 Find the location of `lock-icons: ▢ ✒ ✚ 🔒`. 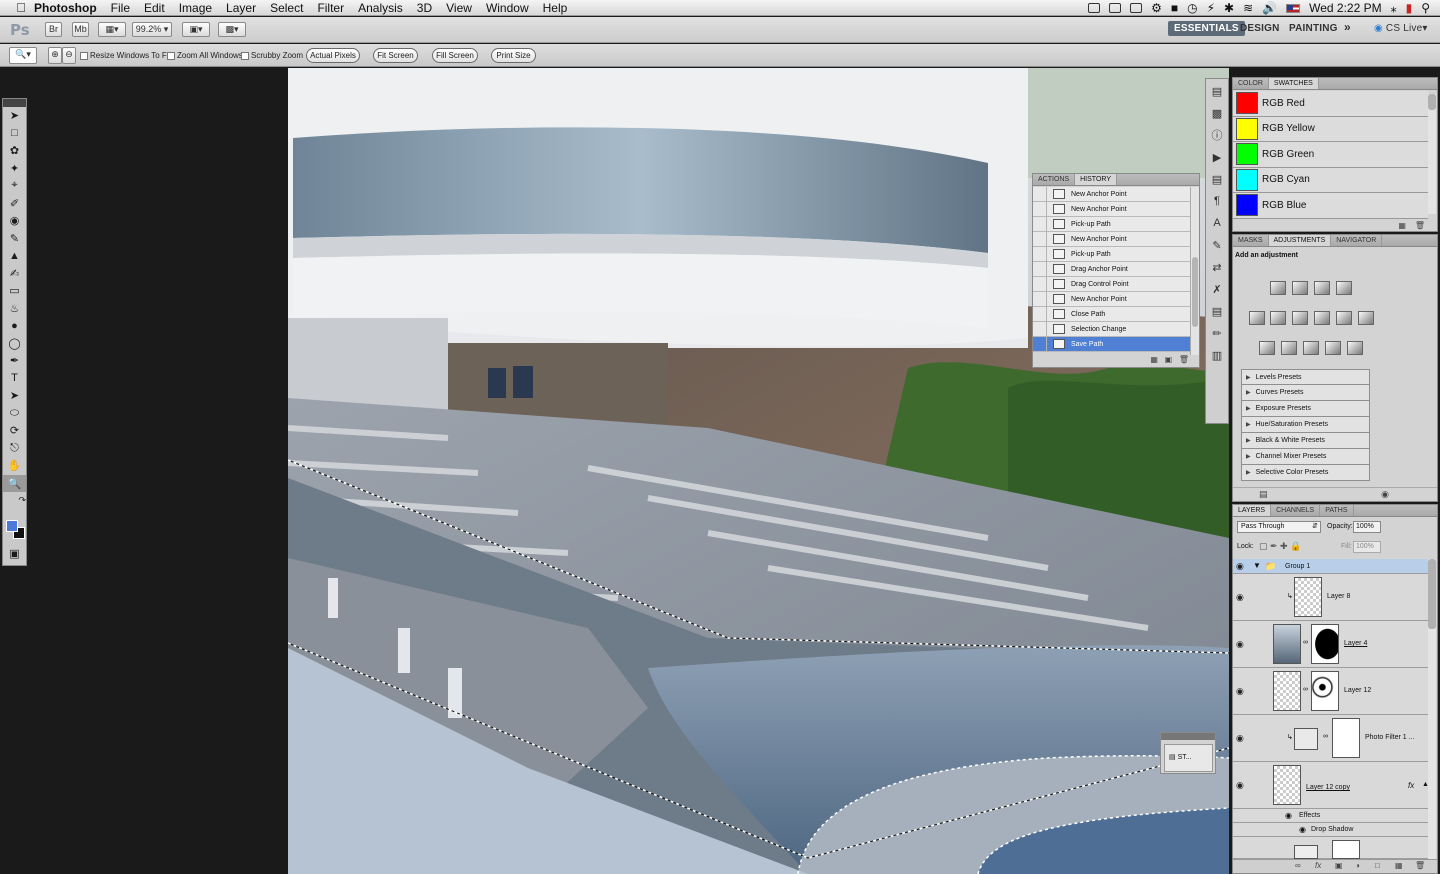

lock-icons: ▢ ✒ ✚ 🔒 is located at coordinates (1280, 546).